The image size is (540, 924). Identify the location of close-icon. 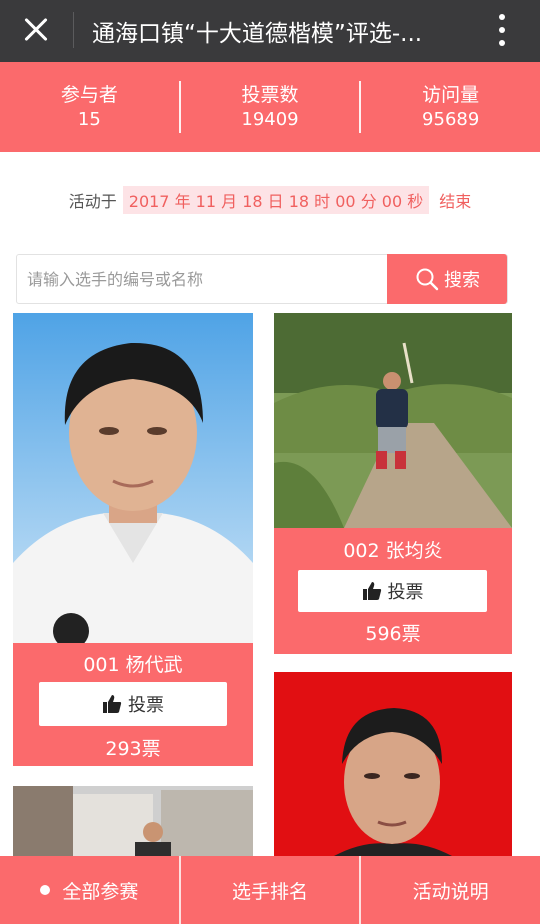
(36, 30).